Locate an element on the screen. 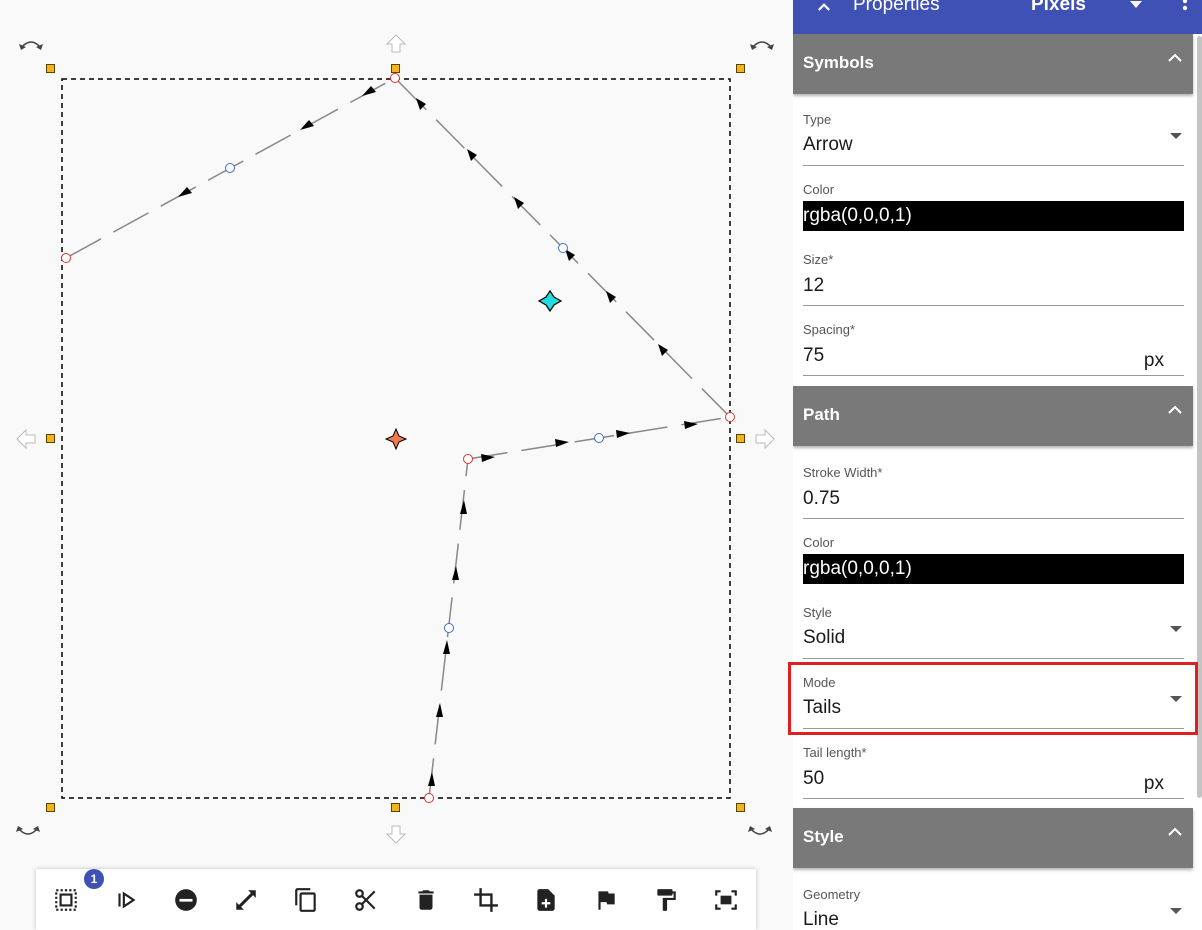 This screenshot has width=1202, height=930. flag-icon is located at coordinates (606, 900).